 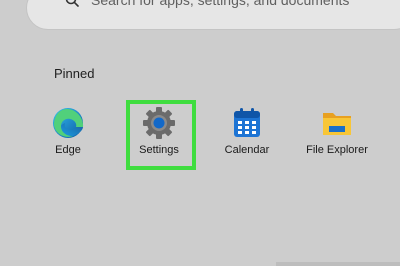 I want to click on pinned-section-title: Pinned, so click(x=74, y=73).